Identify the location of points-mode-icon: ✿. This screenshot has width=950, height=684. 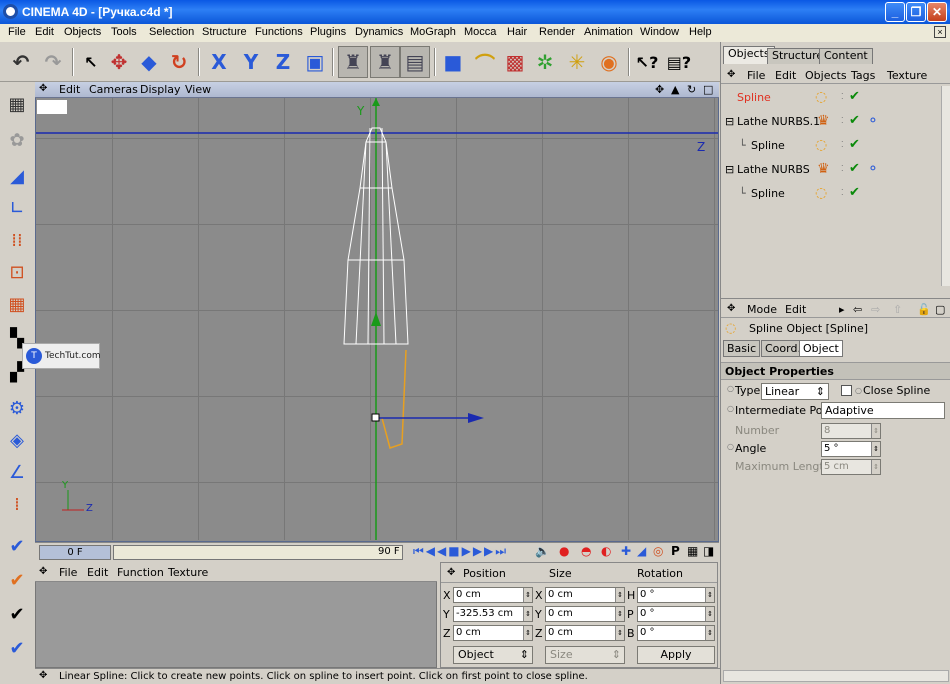
(17, 140).